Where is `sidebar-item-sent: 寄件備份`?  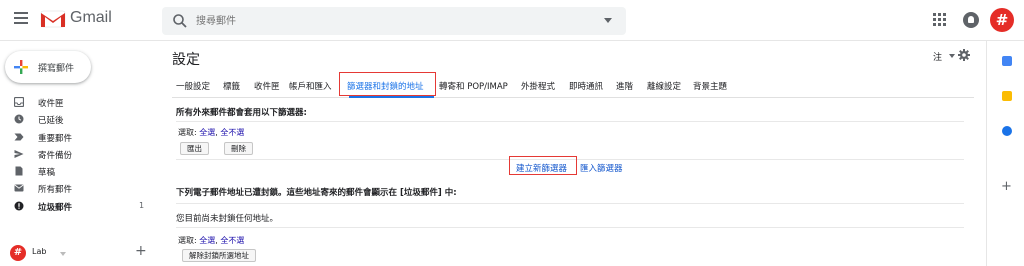 sidebar-item-sent: 寄件備份 is located at coordinates (80, 154).